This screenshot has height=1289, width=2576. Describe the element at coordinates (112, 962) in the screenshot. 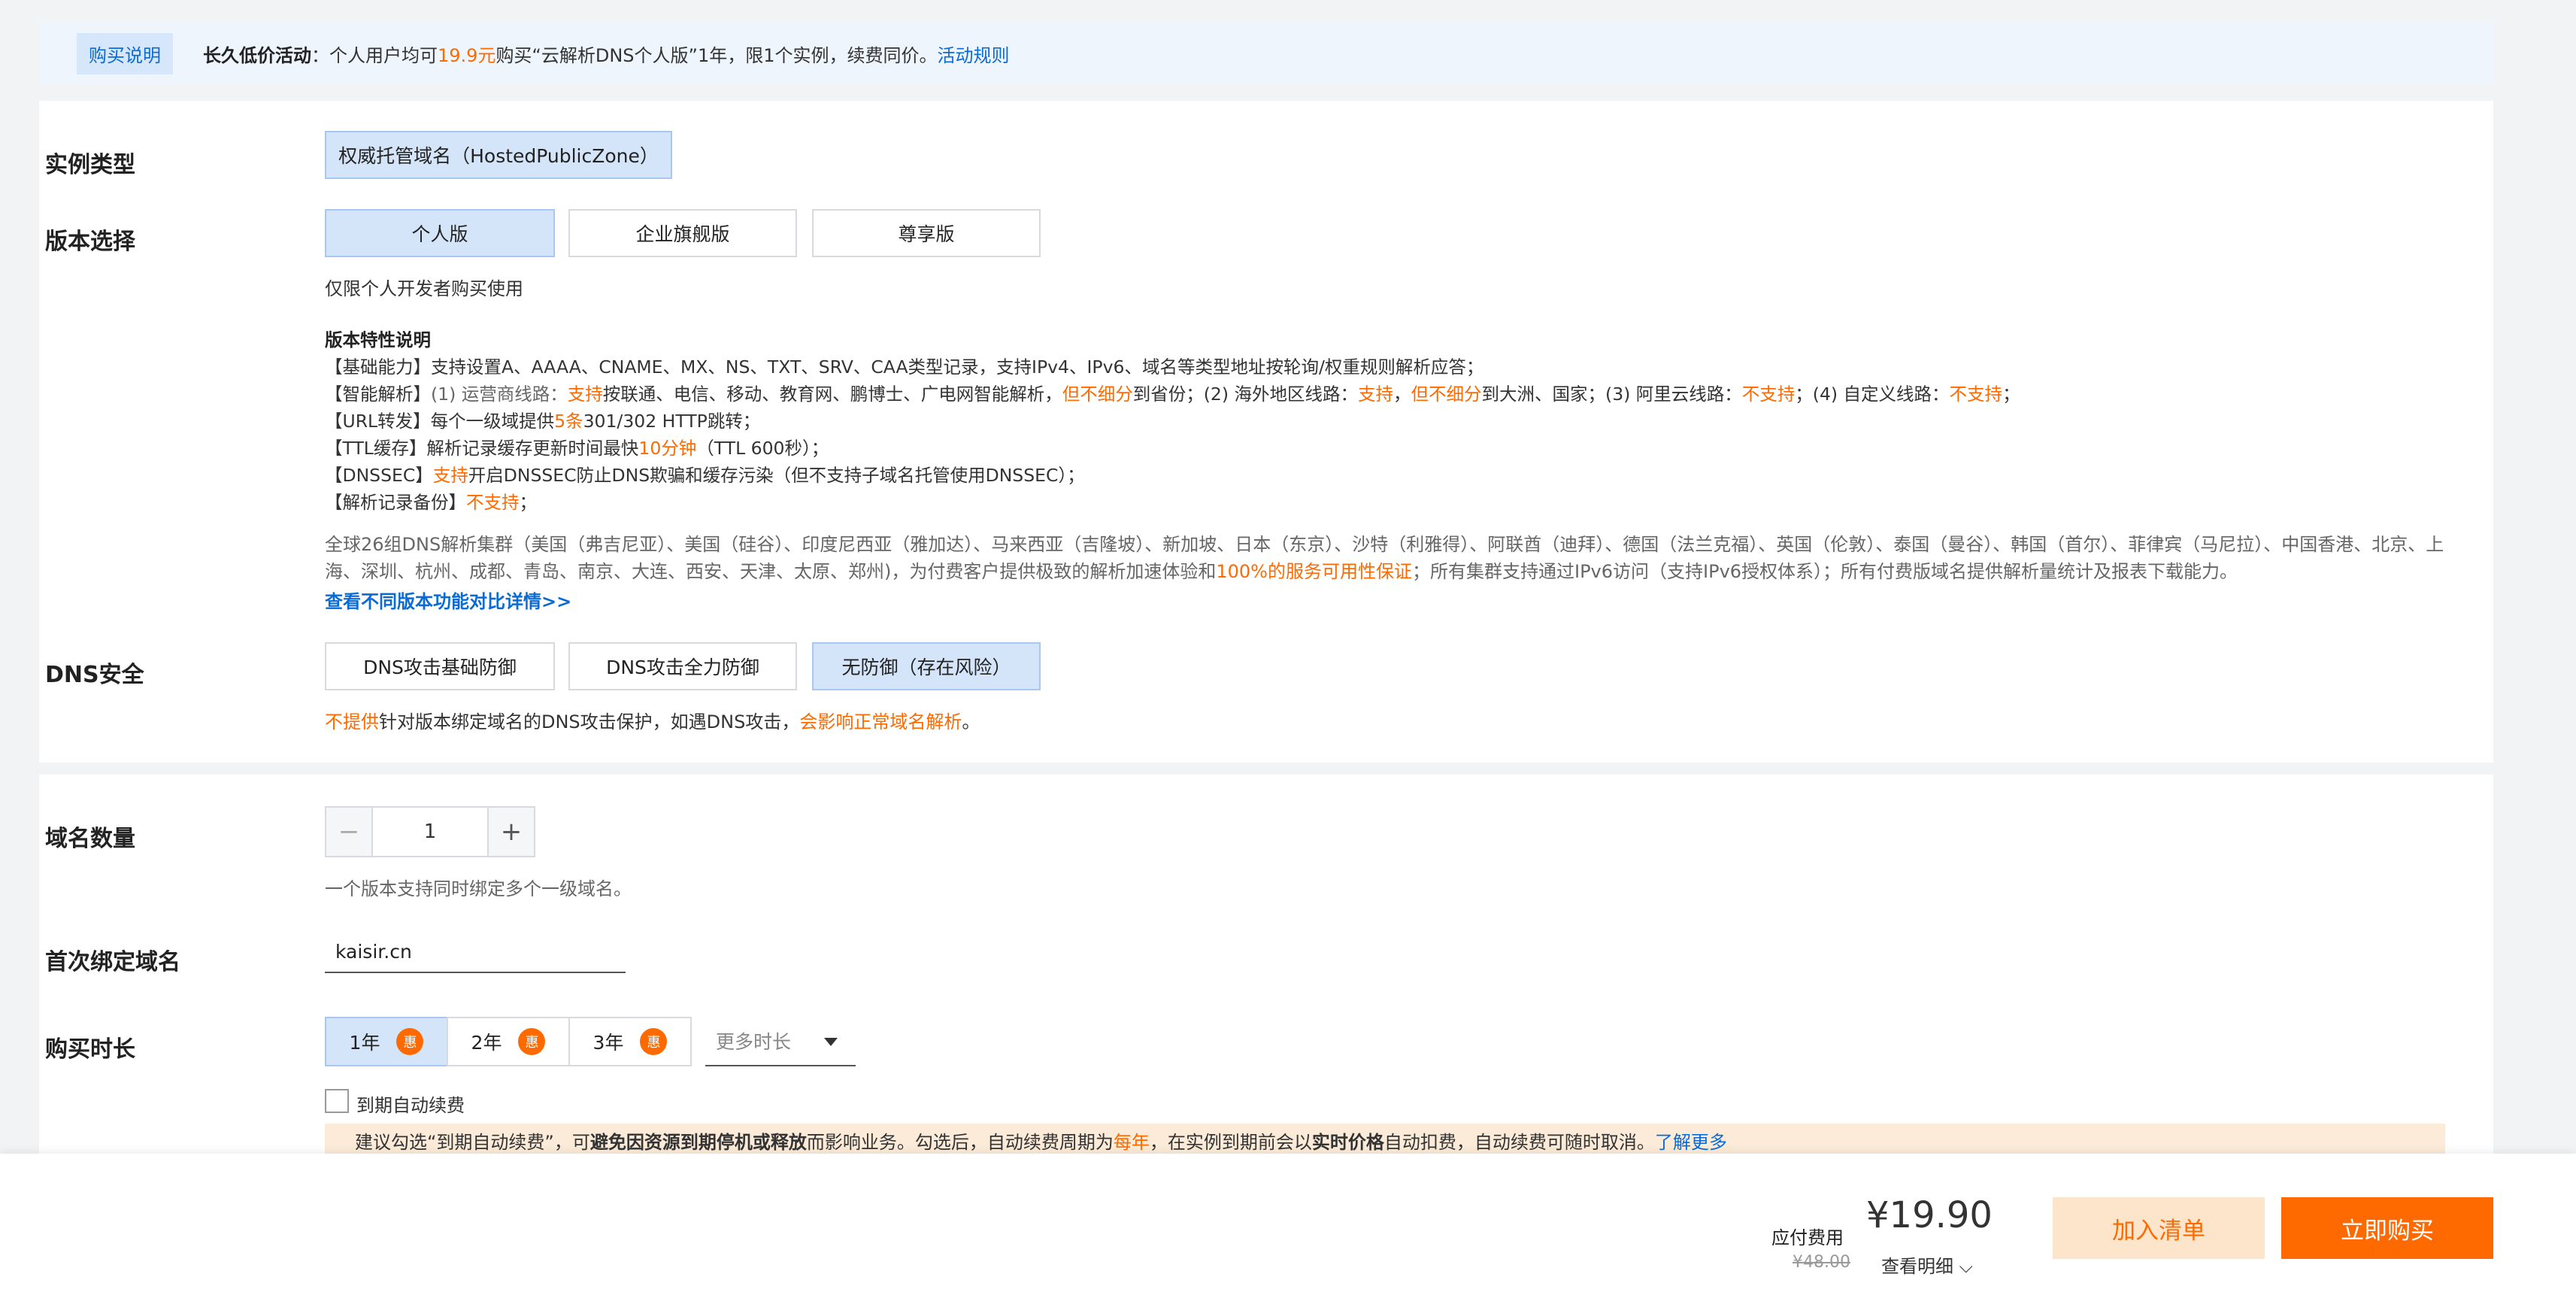

I see `first-domain-label: 首次绑定域名` at that location.